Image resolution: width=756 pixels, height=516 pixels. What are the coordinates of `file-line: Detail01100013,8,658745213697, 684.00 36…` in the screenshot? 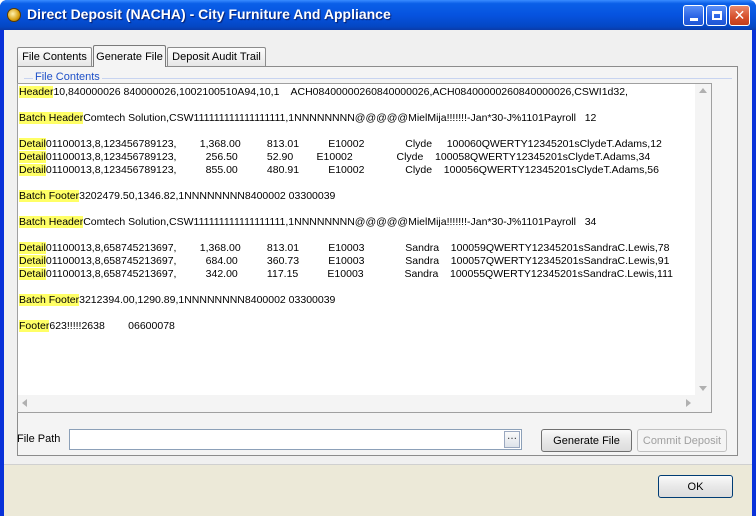 It's located at (357, 261).